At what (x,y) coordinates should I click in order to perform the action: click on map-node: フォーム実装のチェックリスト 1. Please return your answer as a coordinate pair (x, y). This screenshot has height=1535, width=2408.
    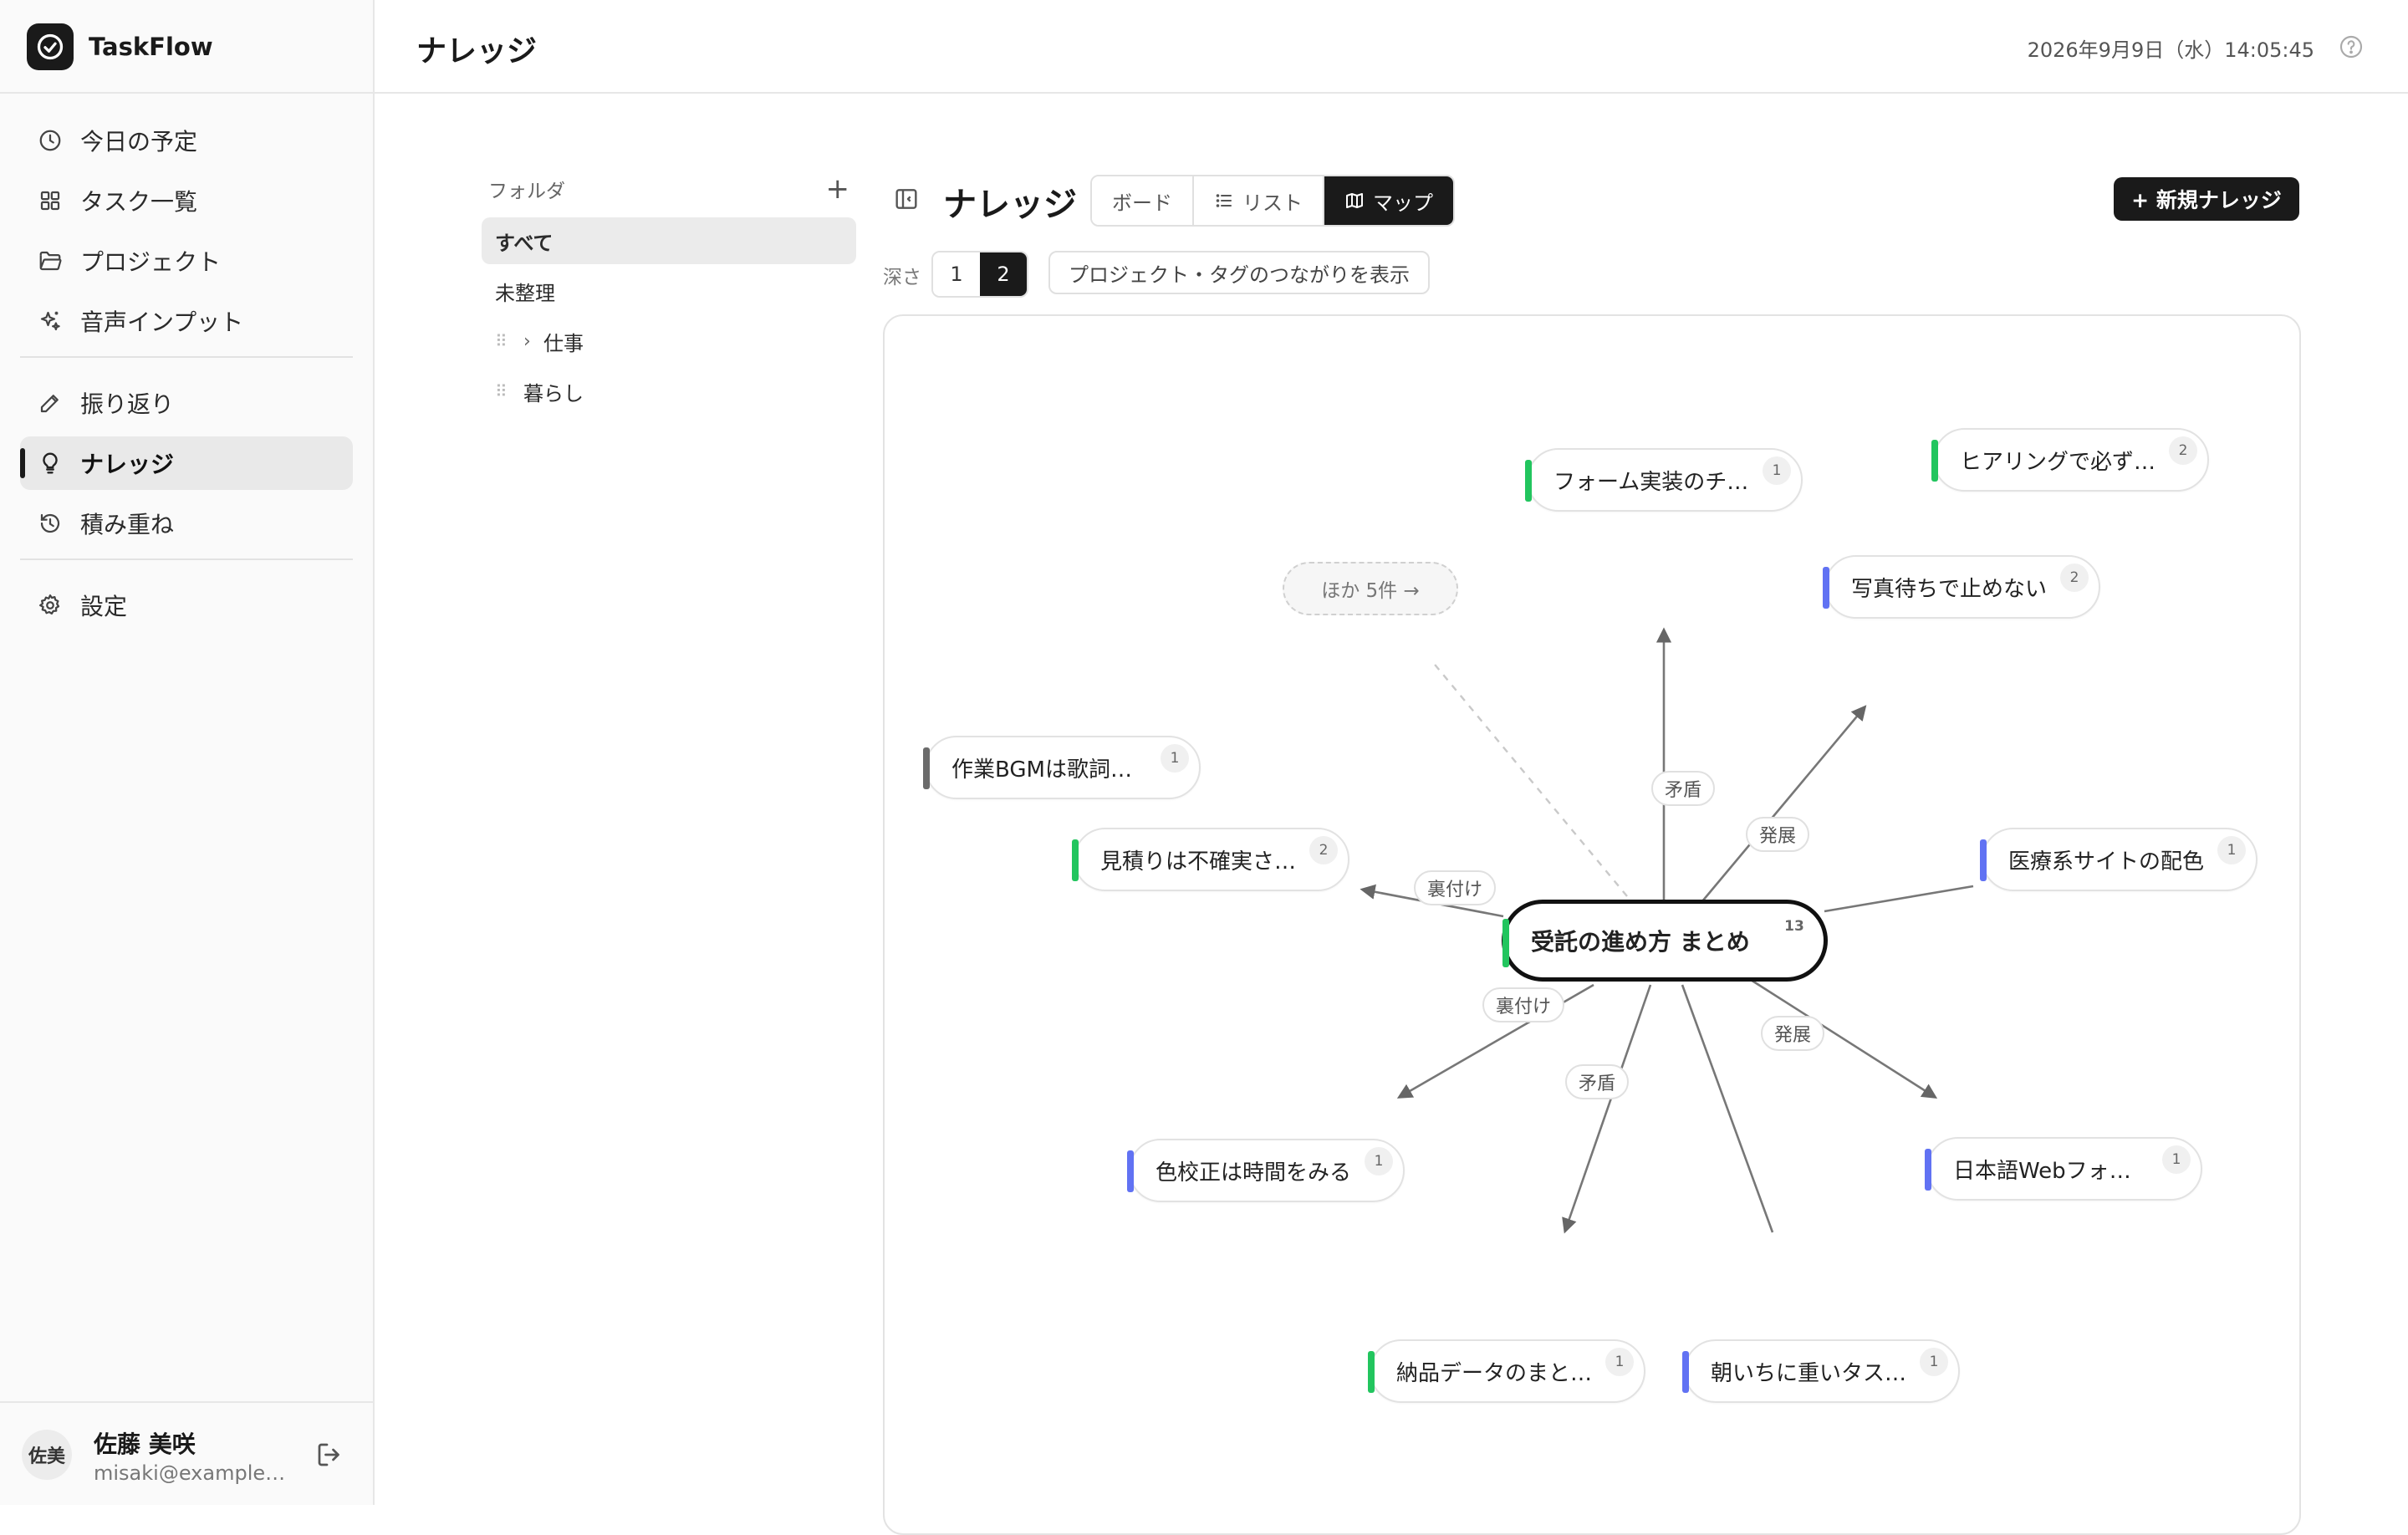
    Looking at the image, I should click on (1664, 480).